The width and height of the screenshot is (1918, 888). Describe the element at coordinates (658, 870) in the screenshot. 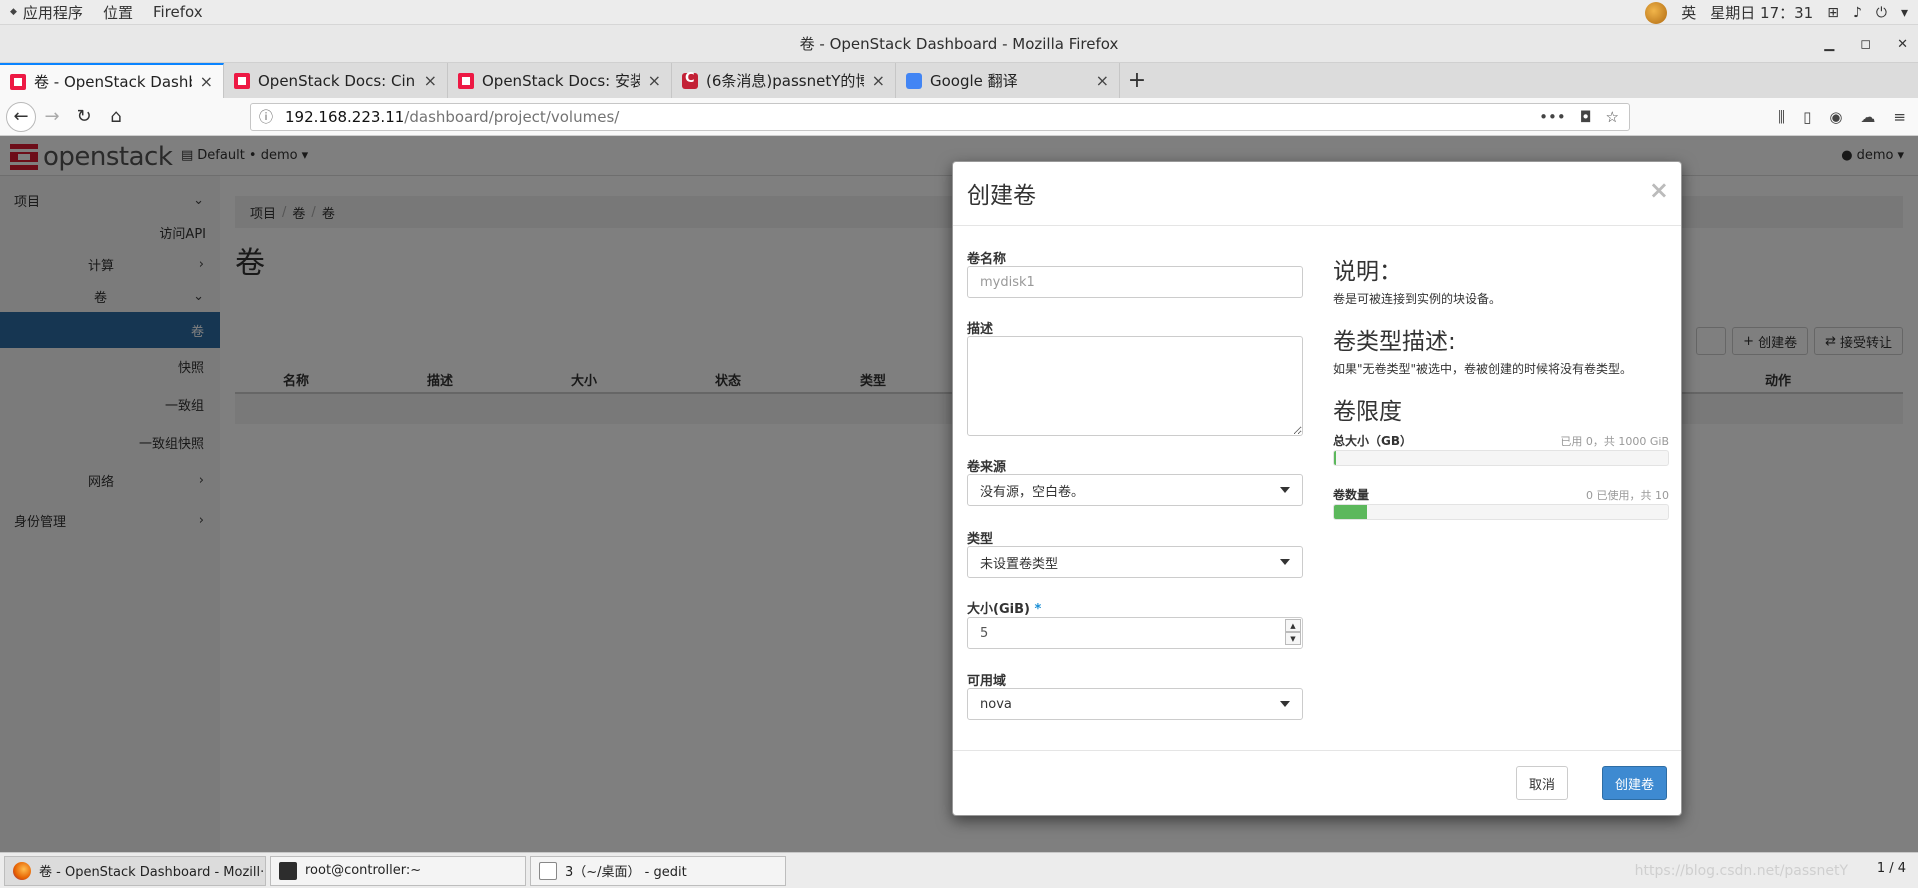

I see `taskbar-item-gedit: 3（~/桌面） - gedit` at that location.